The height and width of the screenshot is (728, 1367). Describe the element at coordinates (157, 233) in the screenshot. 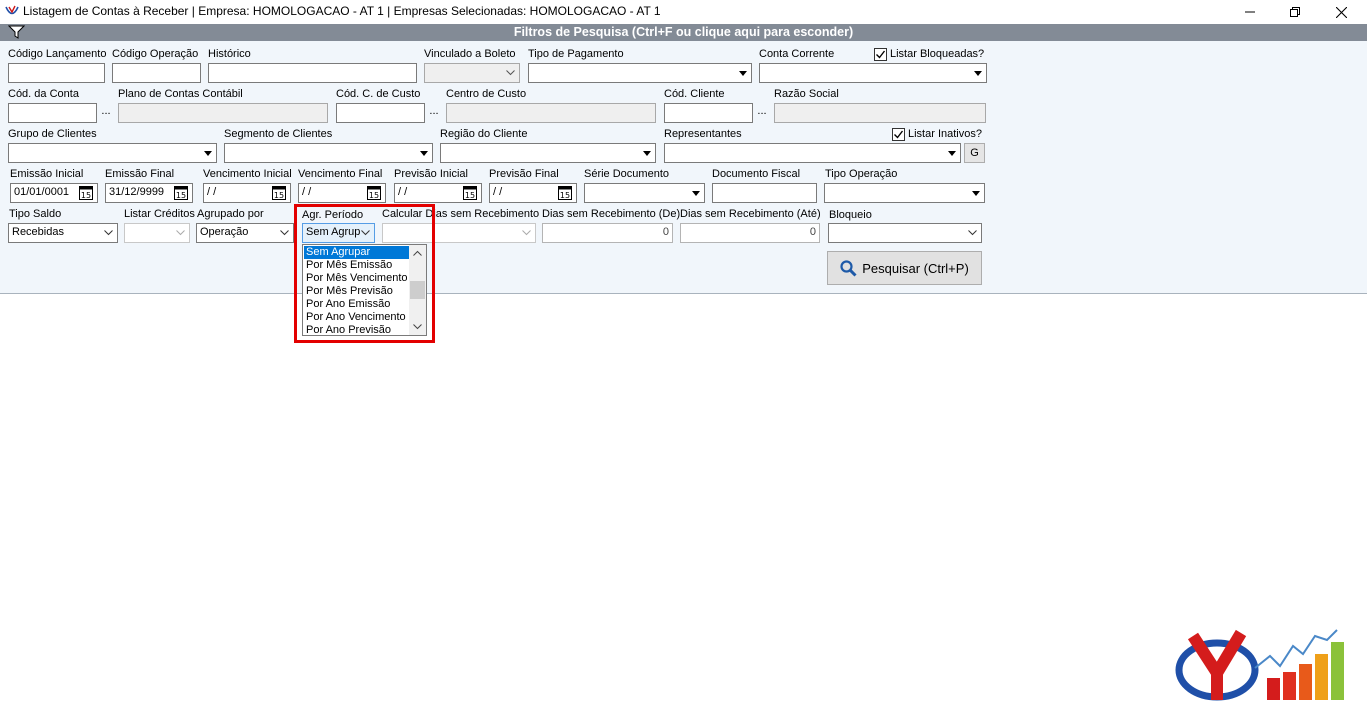

I see `listar-creditos-select` at that location.